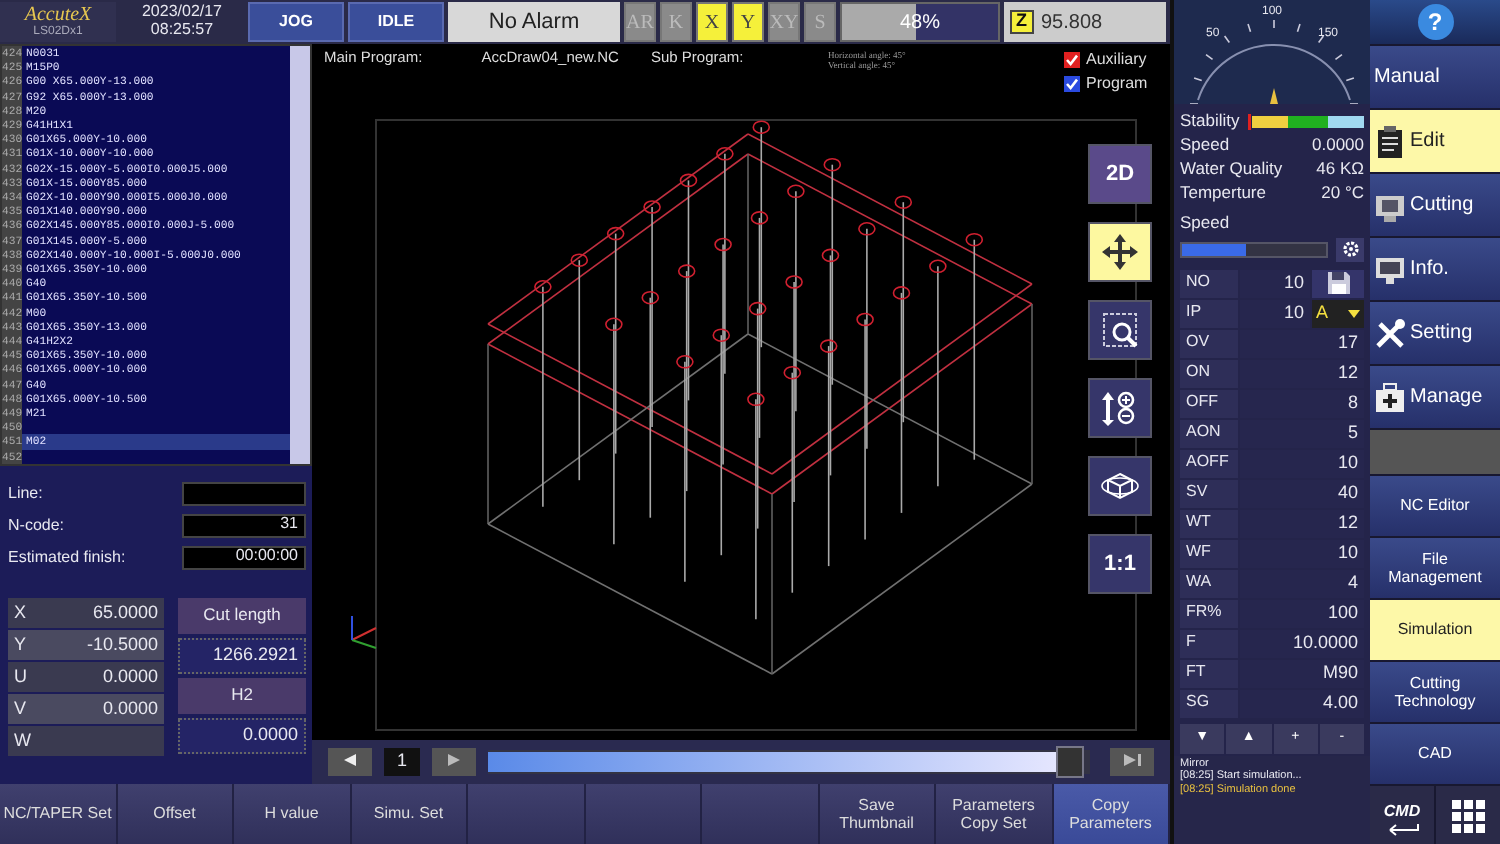 Image resolution: width=1500 pixels, height=844 pixels. What do you see at coordinates (1209, 313) in the screenshot?
I see `parameter-name: IP` at bounding box center [1209, 313].